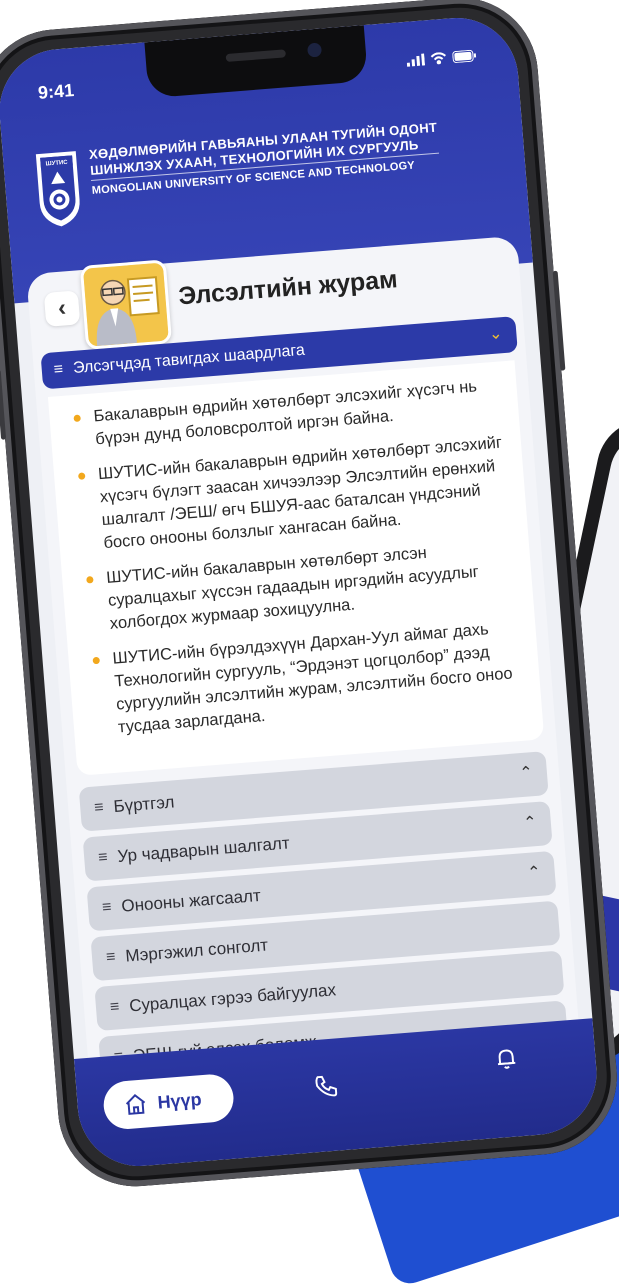 Image resolution: width=619 pixels, height=1288 pixels. Describe the element at coordinates (56, 91) in the screenshot. I see `status-time: 9:41` at that location.